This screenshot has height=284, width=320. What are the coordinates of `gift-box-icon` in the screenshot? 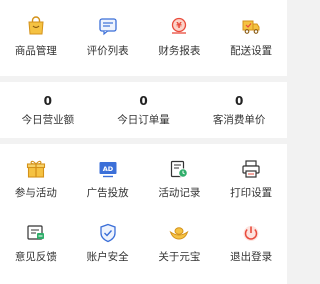 It's located at (36, 169).